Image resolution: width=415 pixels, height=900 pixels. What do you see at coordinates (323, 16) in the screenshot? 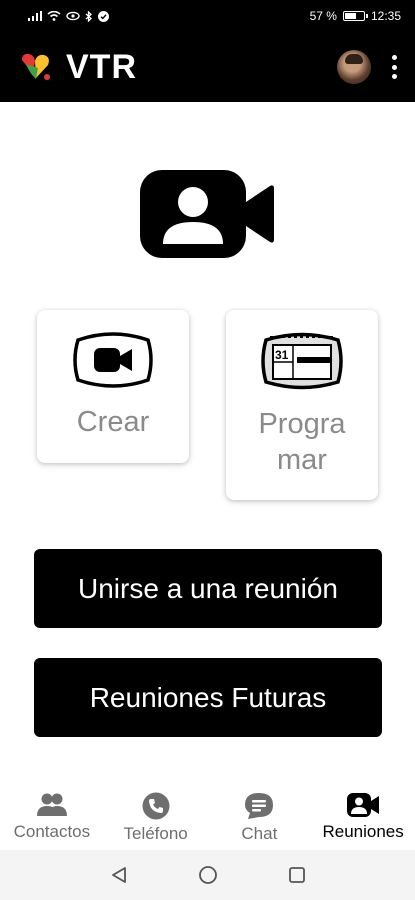
I see `battery-percent: 57 %` at bounding box center [323, 16].